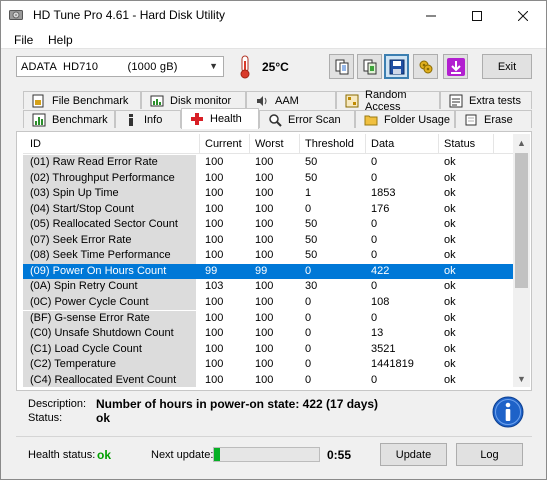  Describe the element at coordinates (523, 15) in the screenshot. I see `close-button` at that location.